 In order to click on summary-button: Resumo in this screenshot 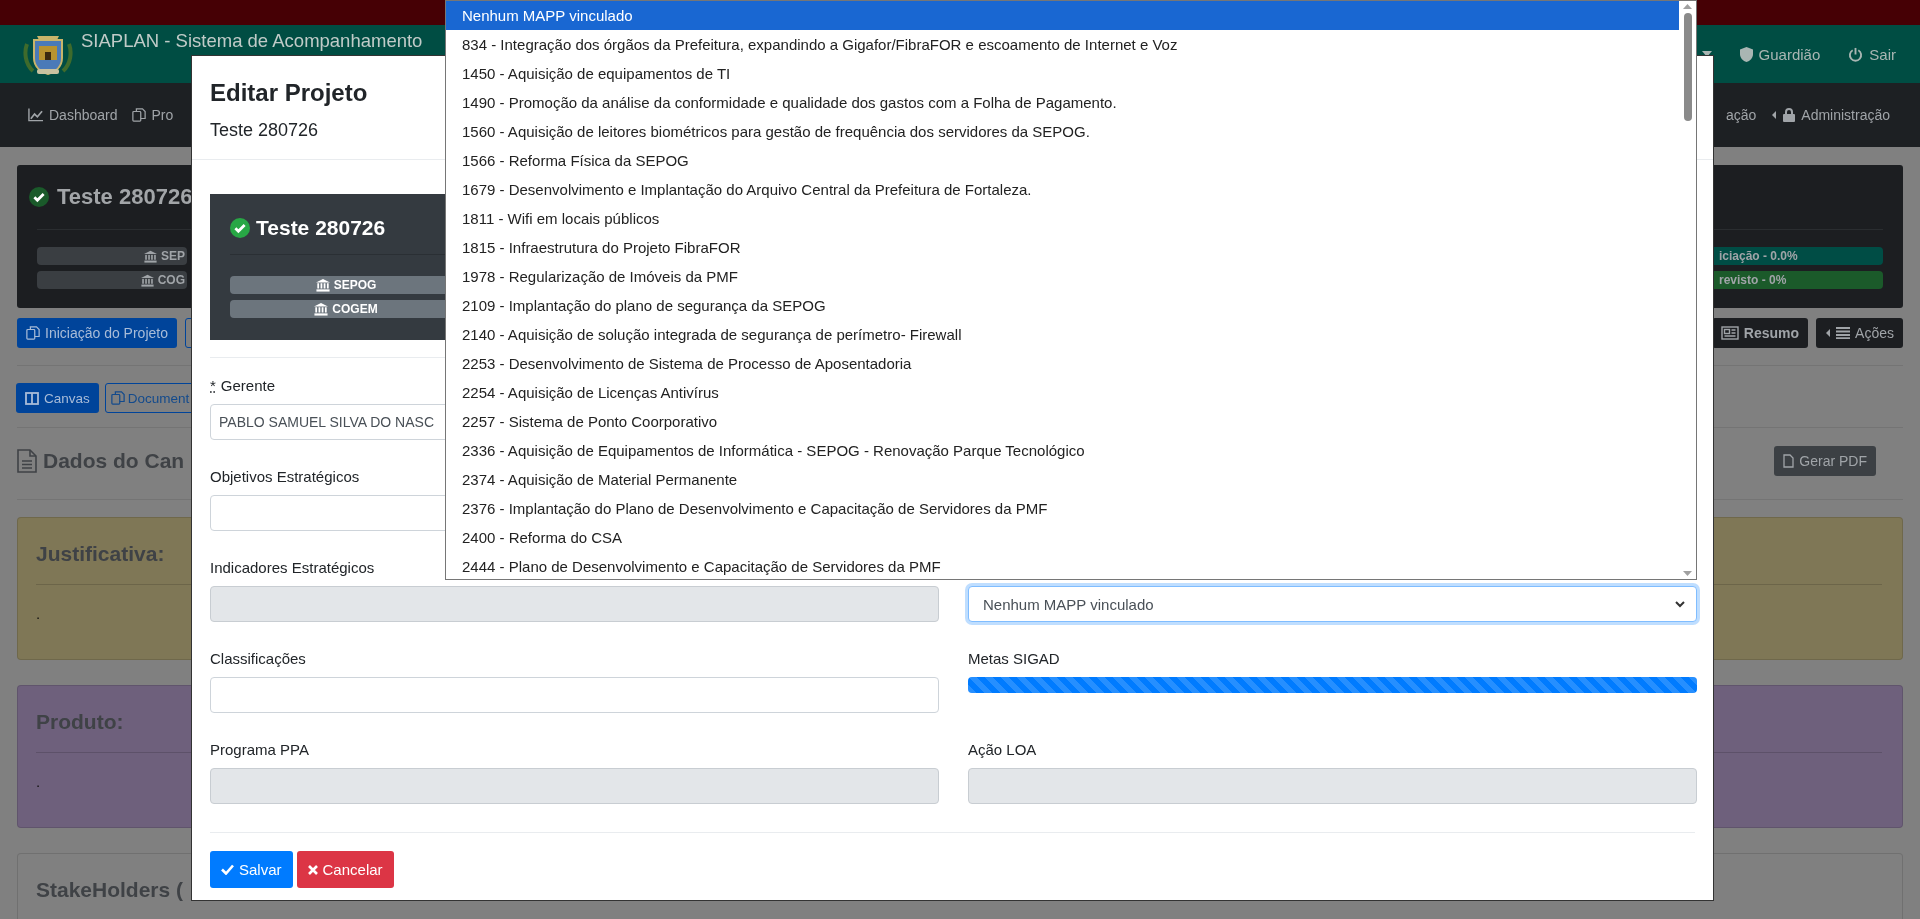, I will do `click(1760, 333)`.